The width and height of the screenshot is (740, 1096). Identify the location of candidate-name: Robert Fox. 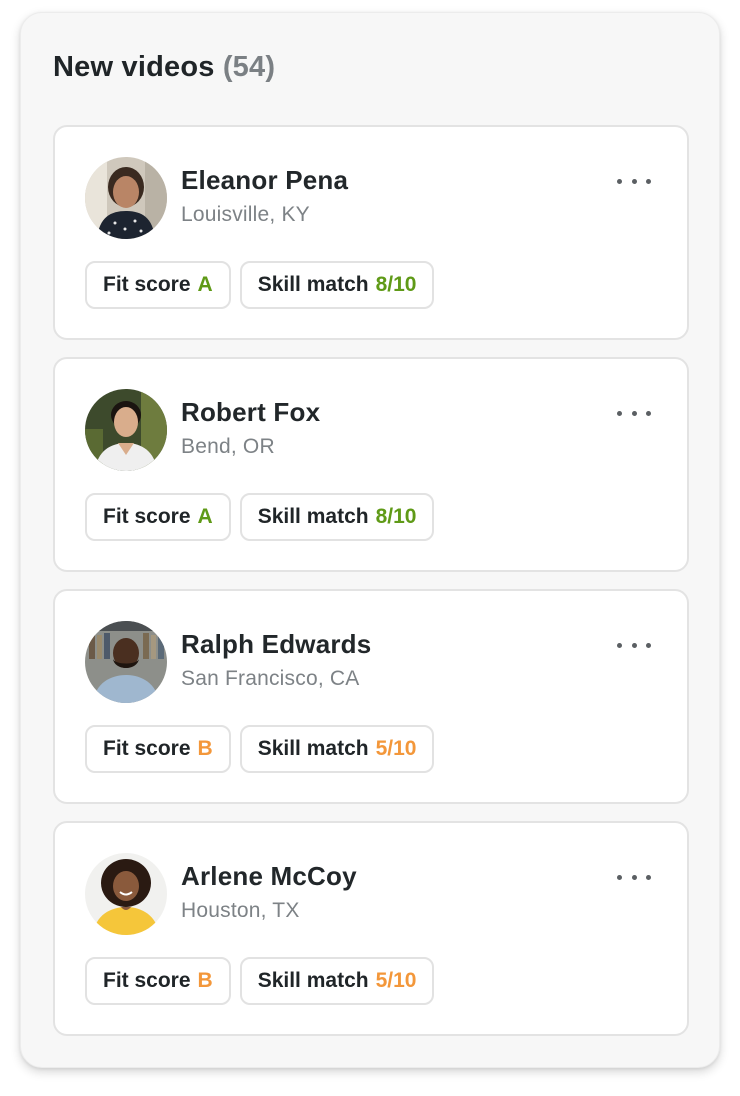
(250, 412).